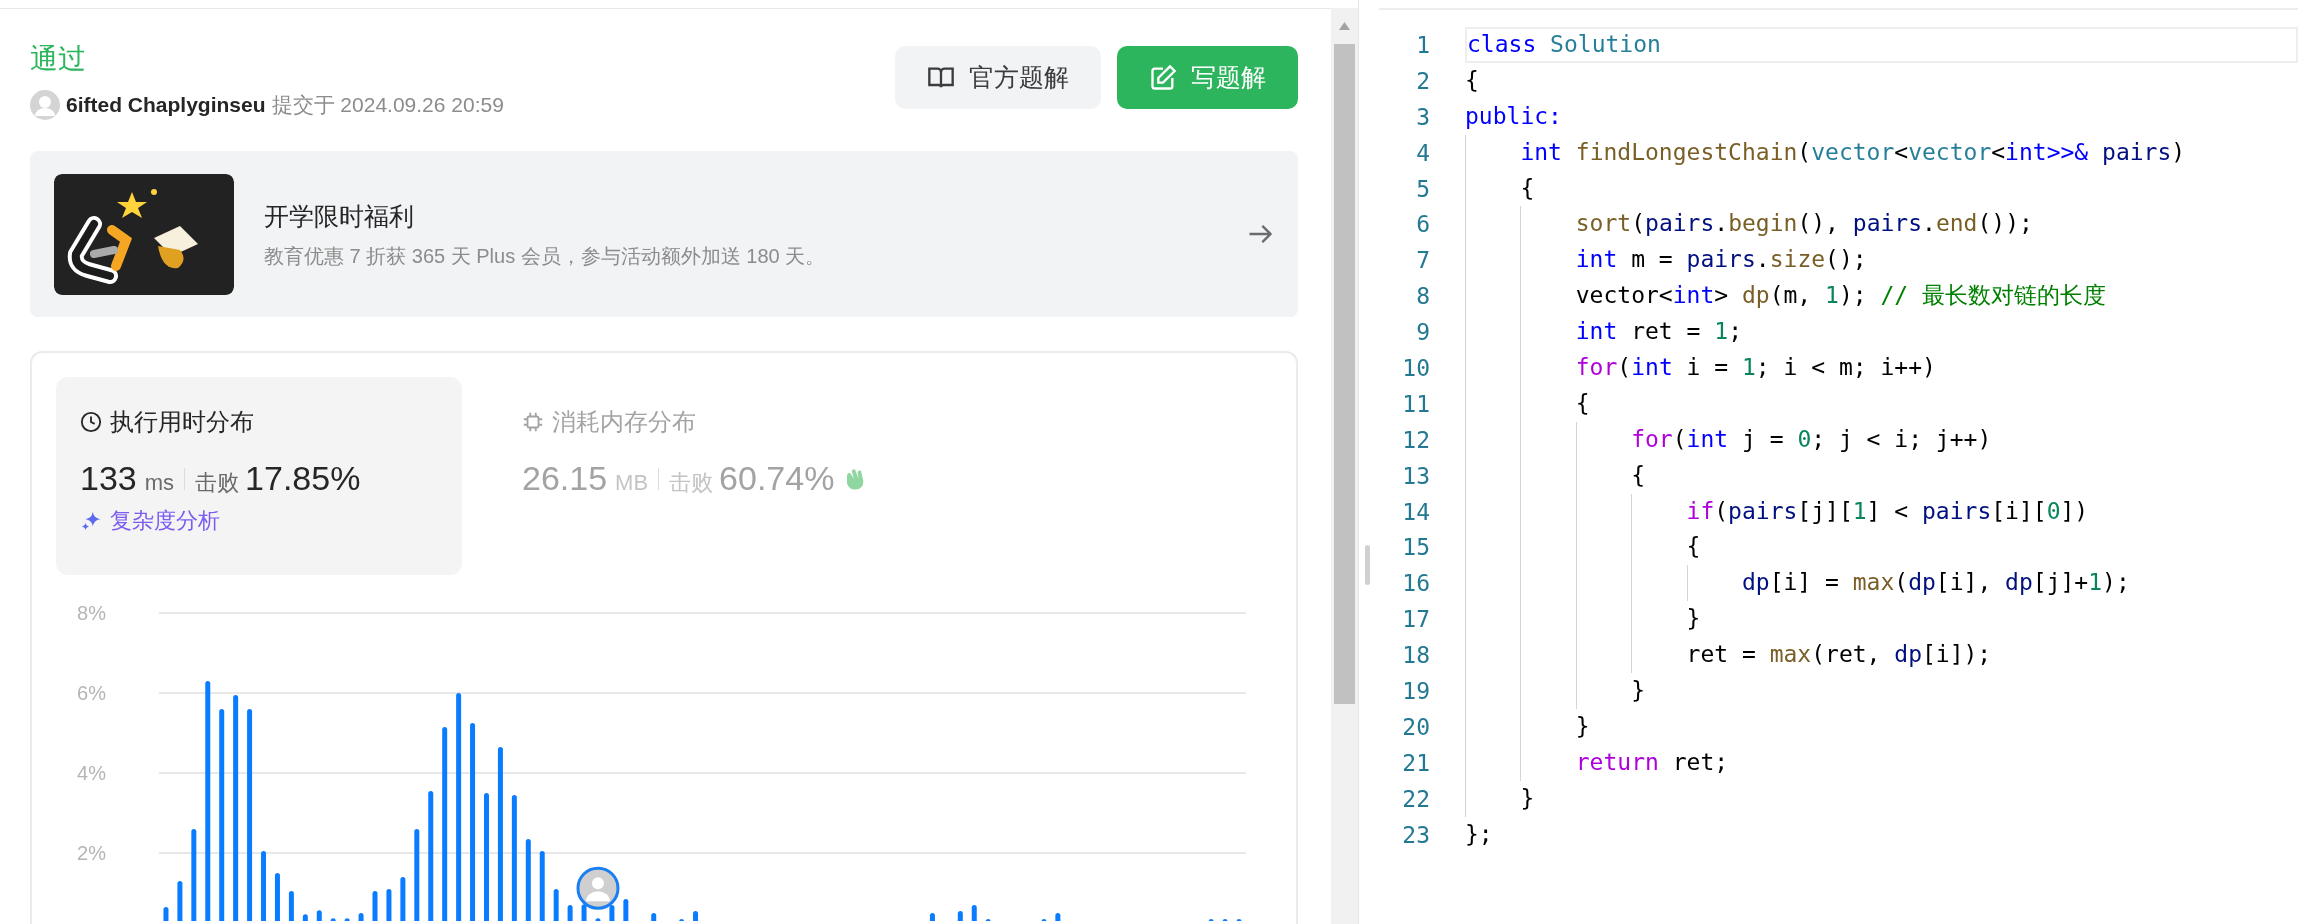  I want to click on line-number: 1, so click(1423, 44).